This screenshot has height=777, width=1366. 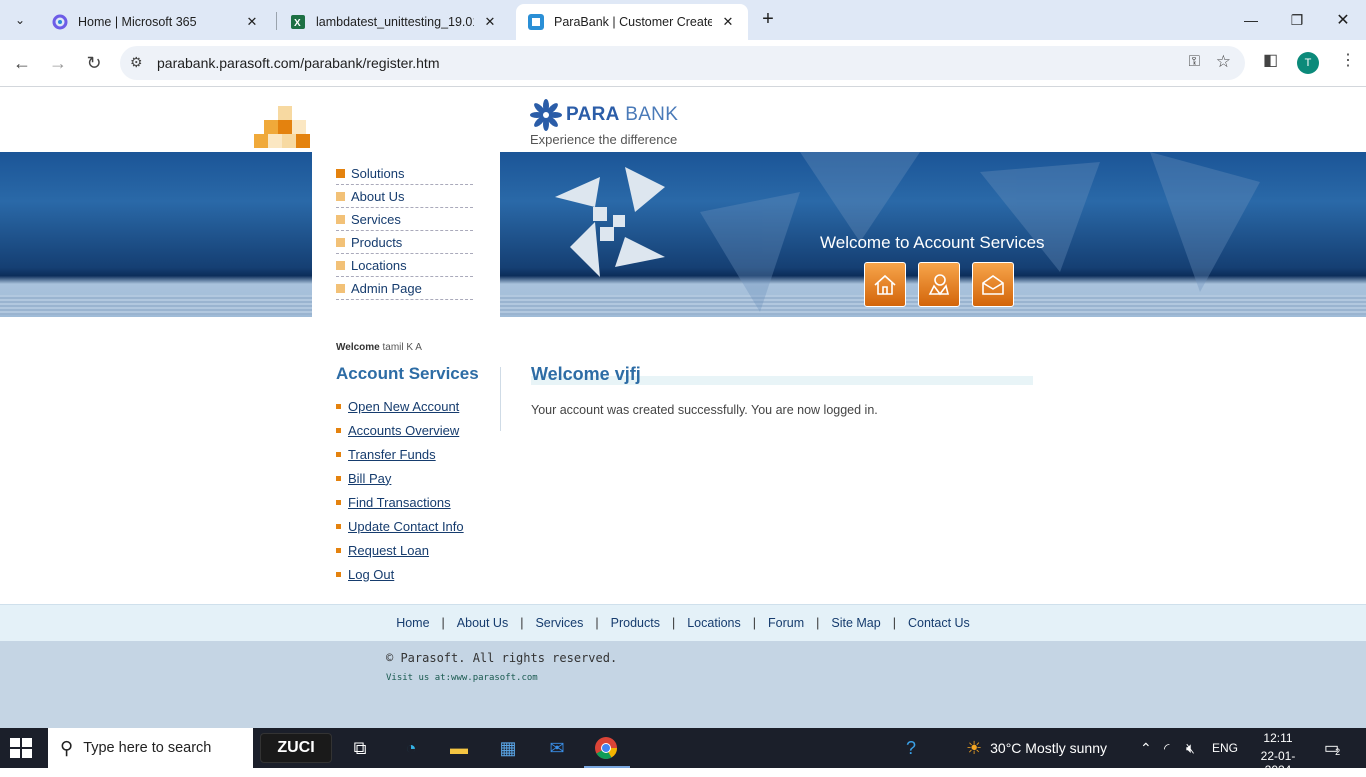 I want to click on chrome-logo, so click(x=606, y=748).